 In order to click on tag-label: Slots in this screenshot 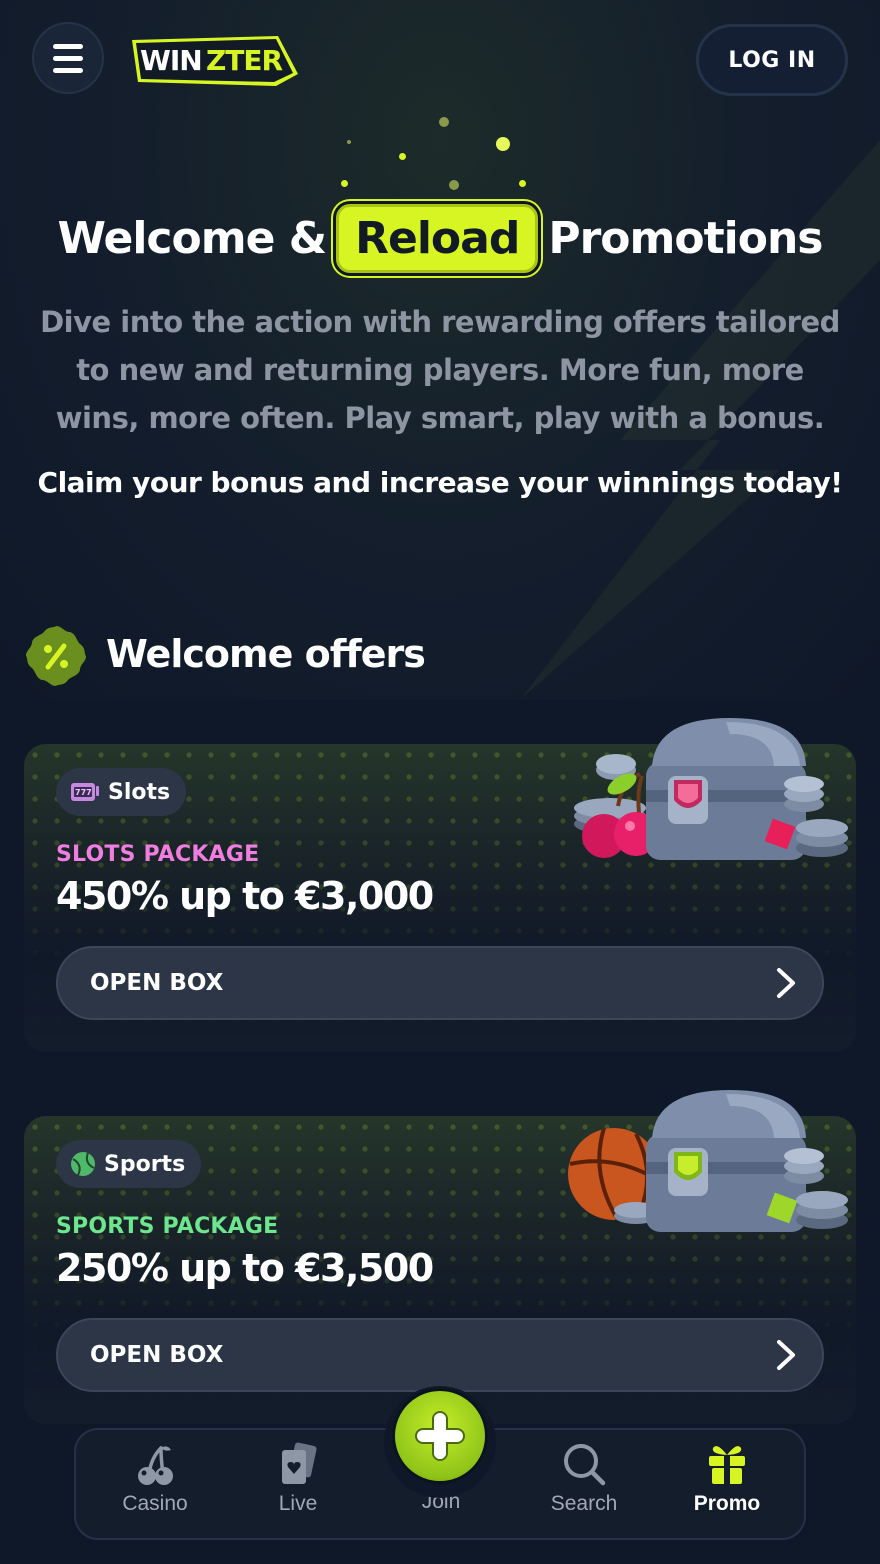, I will do `click(139, 792)`.